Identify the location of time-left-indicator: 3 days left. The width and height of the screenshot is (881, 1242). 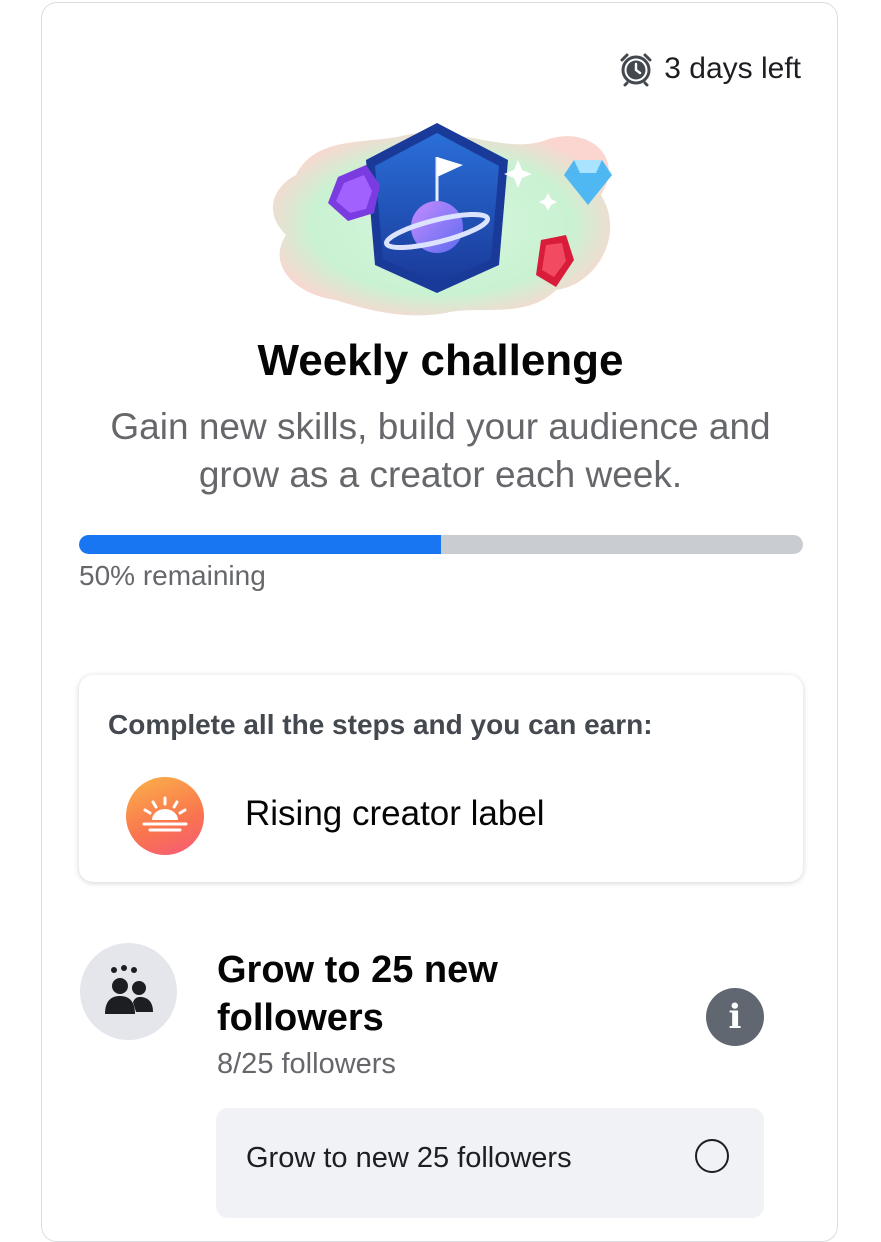
(709, 69).